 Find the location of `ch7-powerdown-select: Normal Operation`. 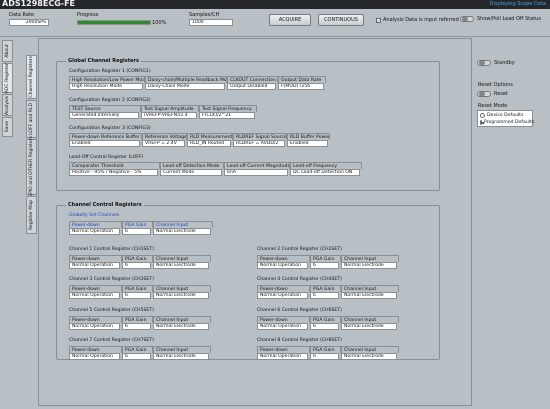

ch7-powerdown-select: Normal Operation is located at coordinates (94, 356).